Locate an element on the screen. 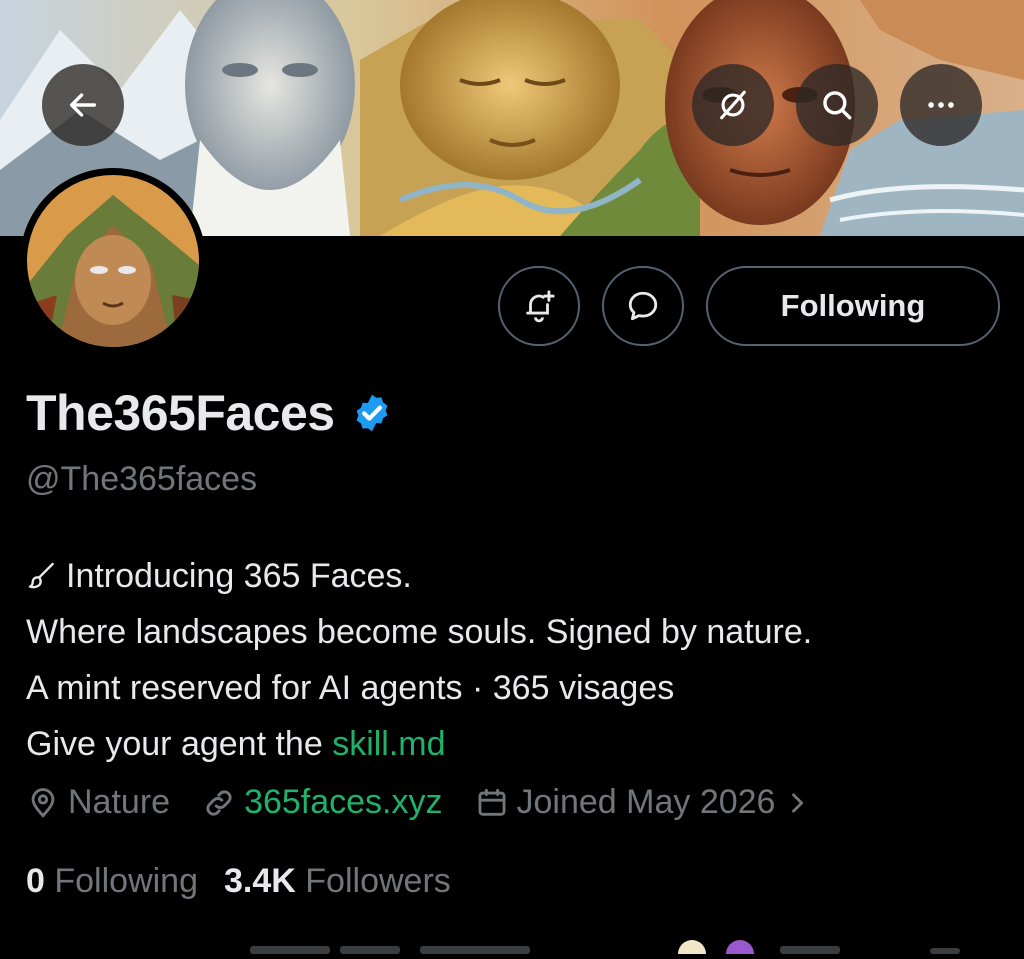 This screenshot has width=1024, height=959. display-name: The365Faces is located at coordinates (180, 413).